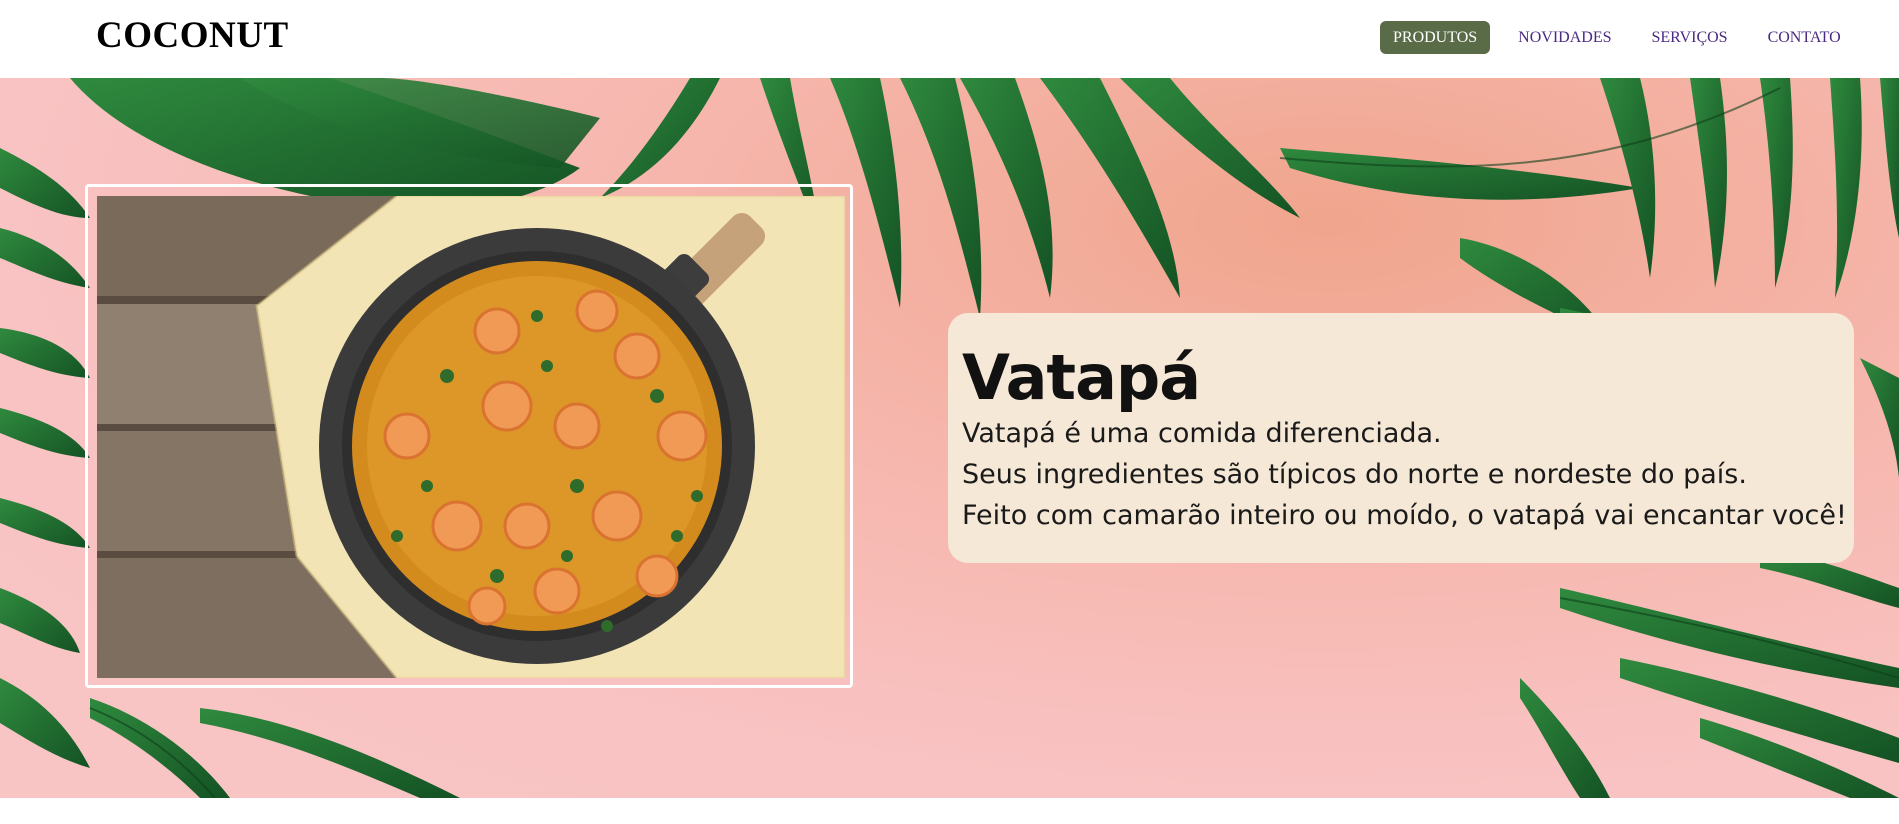 This screenshot has height=824, width=1899. What do you see at coordinates (1081, 377) in the screenshot?
I see `dish-title: Vatapá` at bounding box center [1081, 377].